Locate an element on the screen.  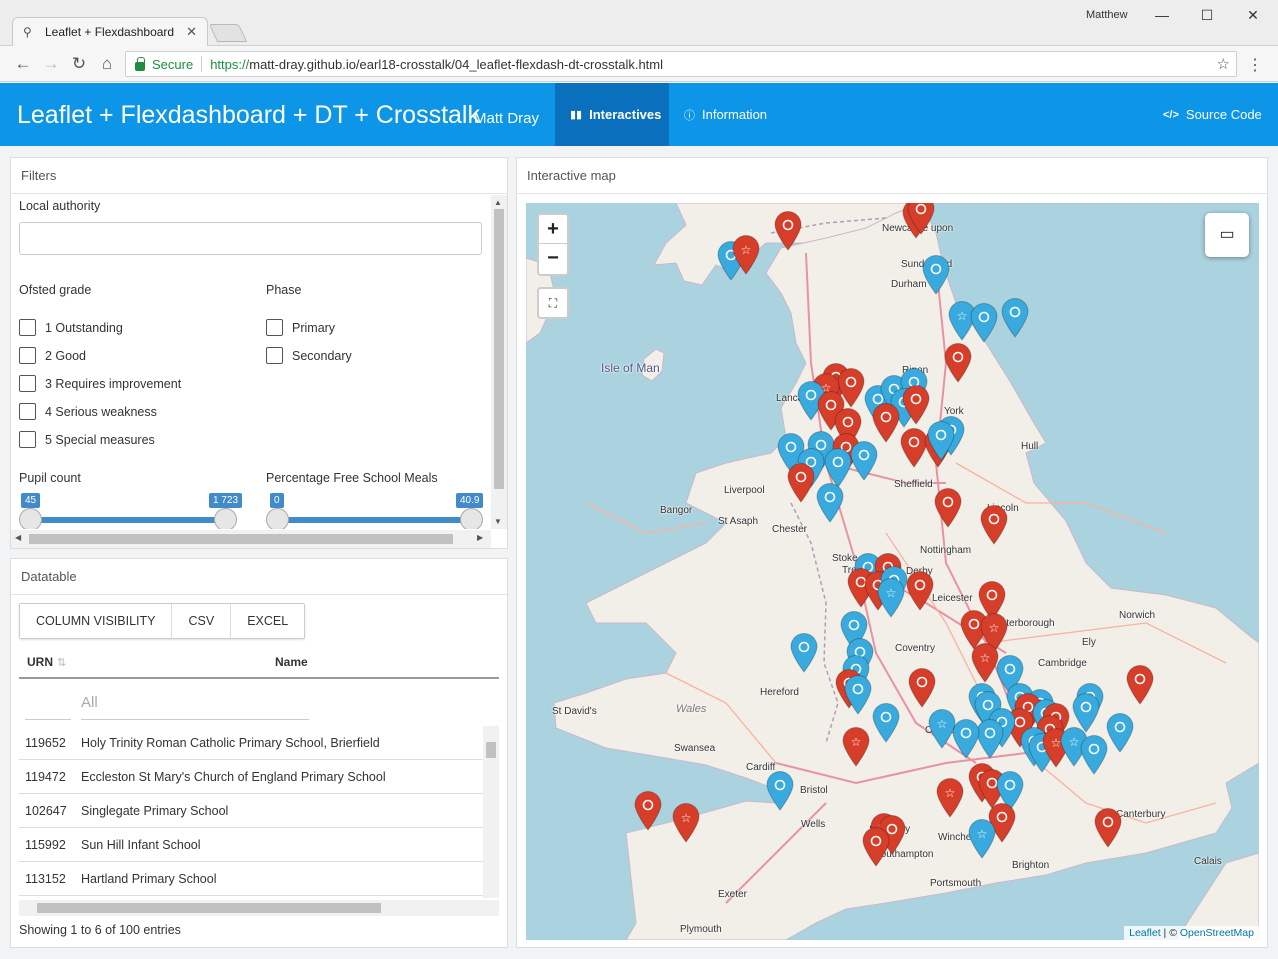
pupil-count-slider is located at coordinates (127, 520).